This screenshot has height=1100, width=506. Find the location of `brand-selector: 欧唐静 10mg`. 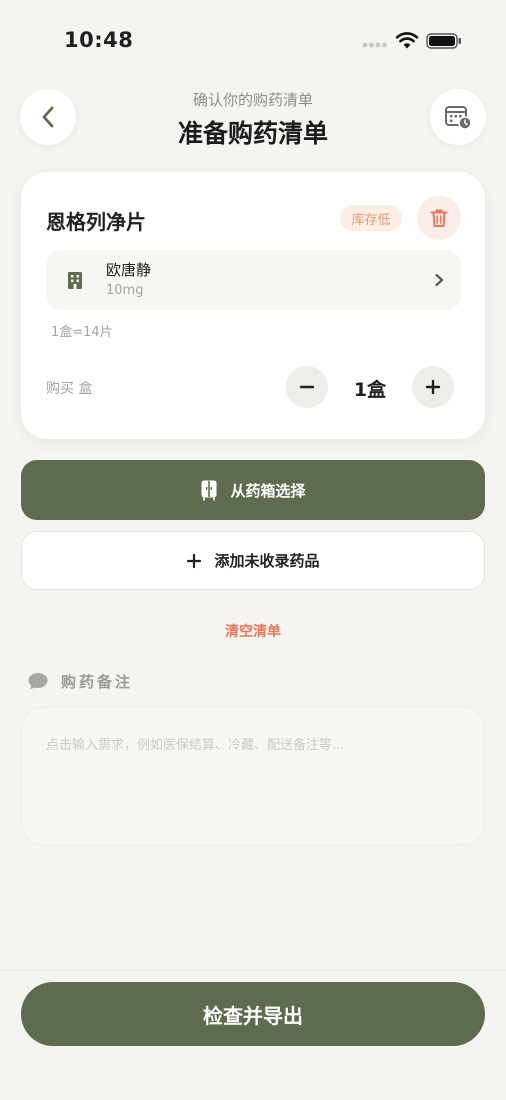

brand-selector: 欧唐静 10mg is located at coordinates (253, 280).